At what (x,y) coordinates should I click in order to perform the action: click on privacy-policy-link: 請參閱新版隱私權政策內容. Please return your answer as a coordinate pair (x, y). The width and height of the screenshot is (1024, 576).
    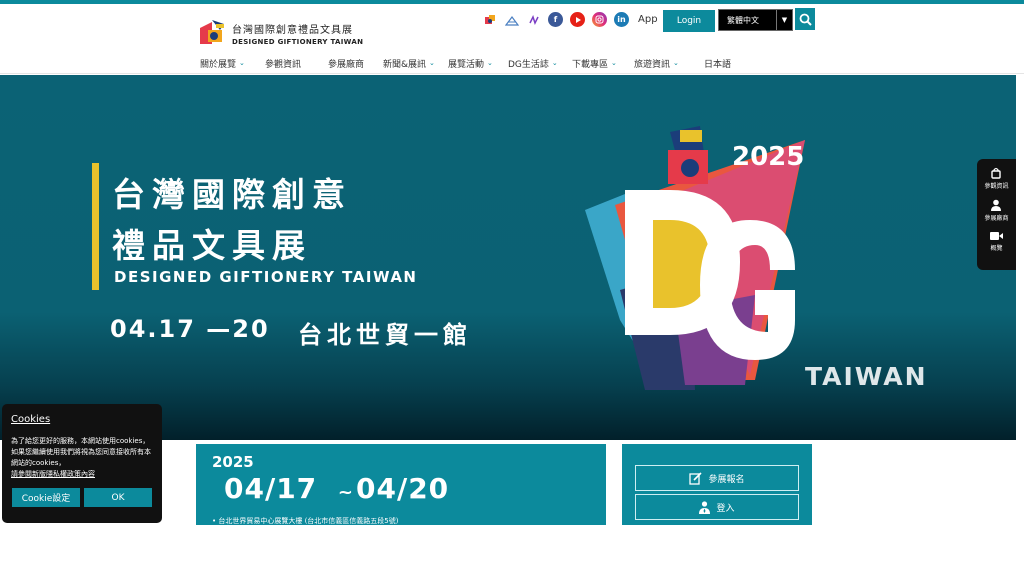
    Looking at the image, I should click on (83, 474).